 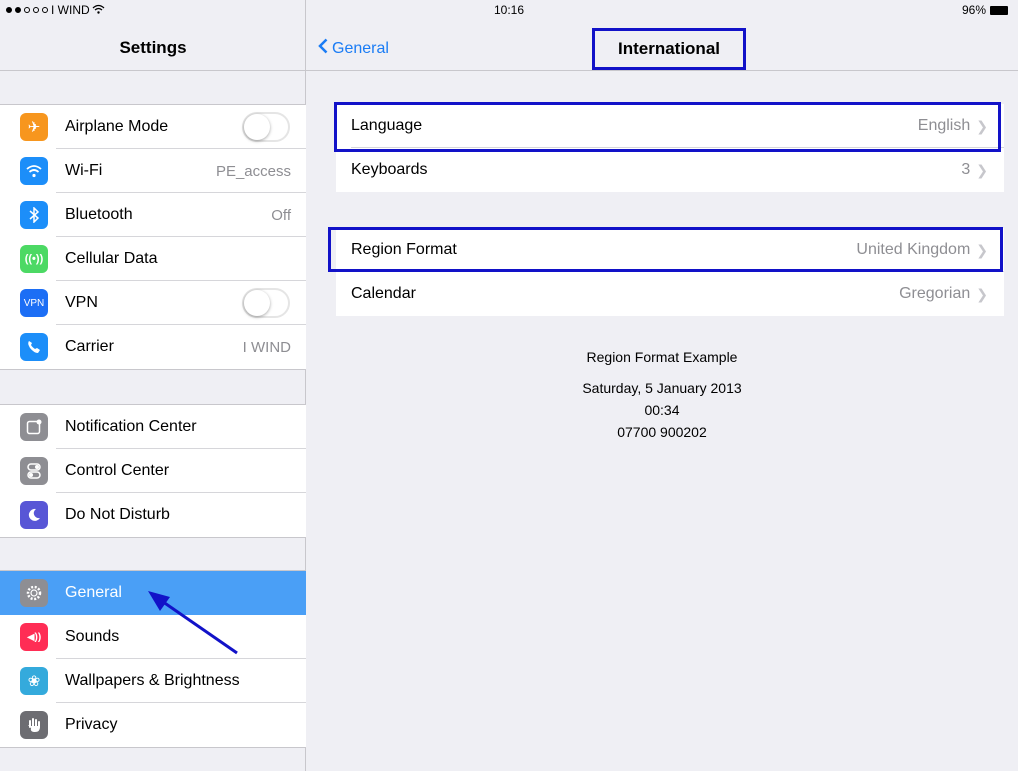 I want to click on annotation-arrow-icon, so click(x=193, y=623).